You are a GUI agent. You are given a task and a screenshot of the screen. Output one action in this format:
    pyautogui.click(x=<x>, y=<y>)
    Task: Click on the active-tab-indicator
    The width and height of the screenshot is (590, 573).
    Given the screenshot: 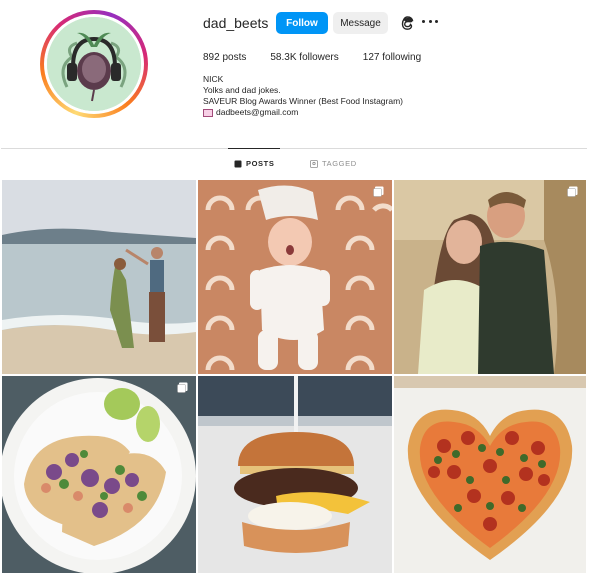 What is the action you would take?
    pyautogui.click(x=254, y=148)
    